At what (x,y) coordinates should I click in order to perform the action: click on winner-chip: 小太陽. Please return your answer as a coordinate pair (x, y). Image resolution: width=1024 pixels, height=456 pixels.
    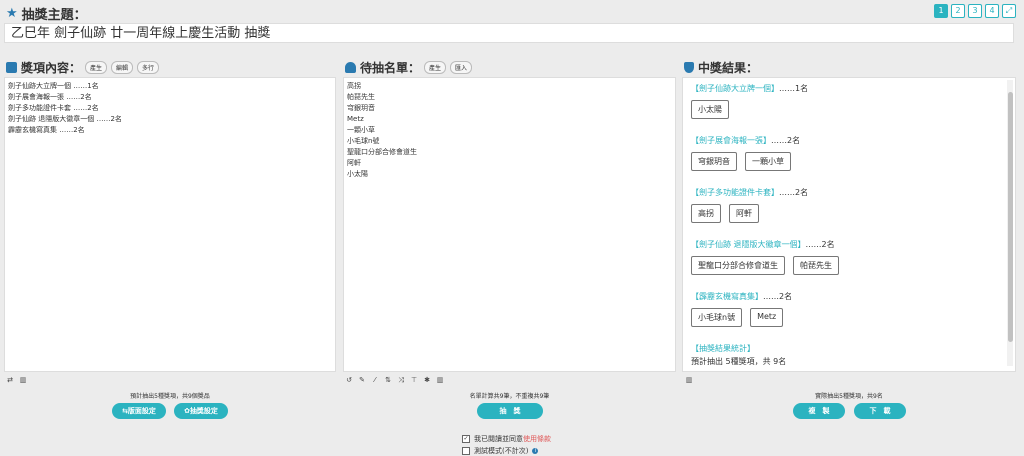
    Looking at the image, I should click on (710, 109).